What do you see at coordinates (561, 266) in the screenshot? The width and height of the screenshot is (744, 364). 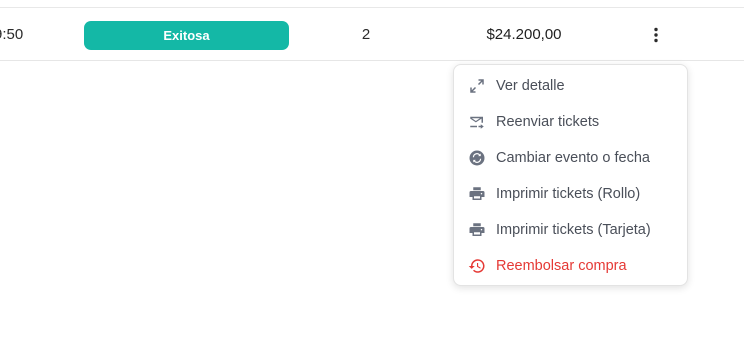 I see `menu-item-label: Reembolsar compra` at bounding box center [561, 266].